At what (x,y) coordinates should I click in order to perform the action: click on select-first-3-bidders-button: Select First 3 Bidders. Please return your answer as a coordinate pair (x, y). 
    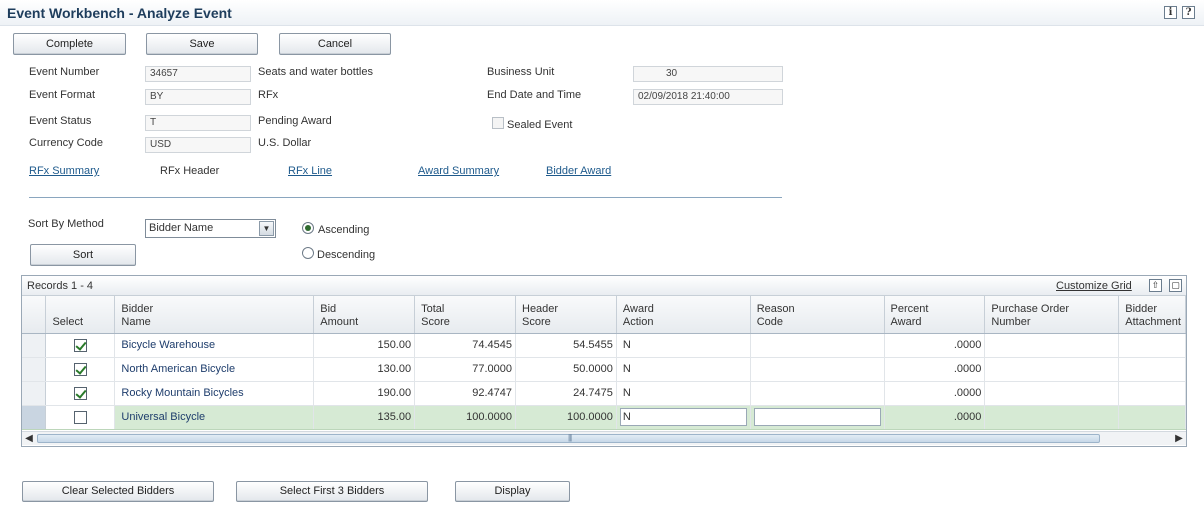
    Looking at the image, I should click on (332, 491).